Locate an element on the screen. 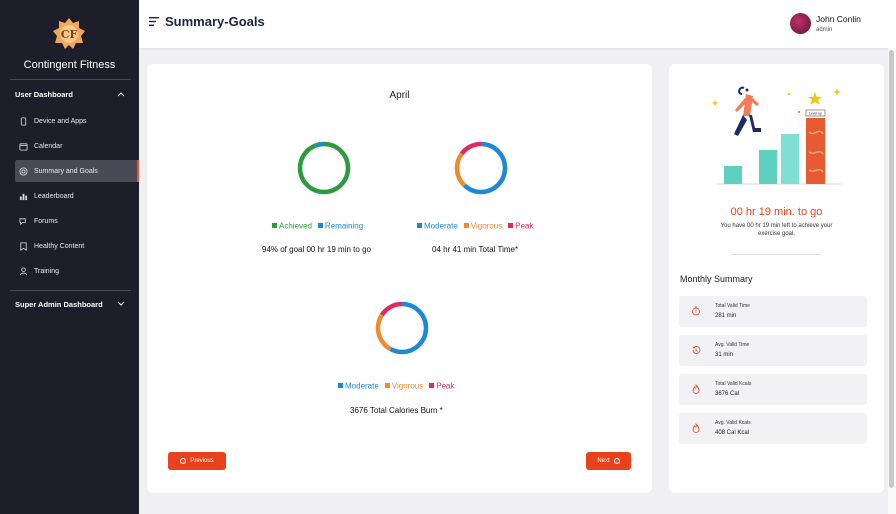 The image size is (896, 514). sidebar-item-label: Training is located at coordinates (47, 271).